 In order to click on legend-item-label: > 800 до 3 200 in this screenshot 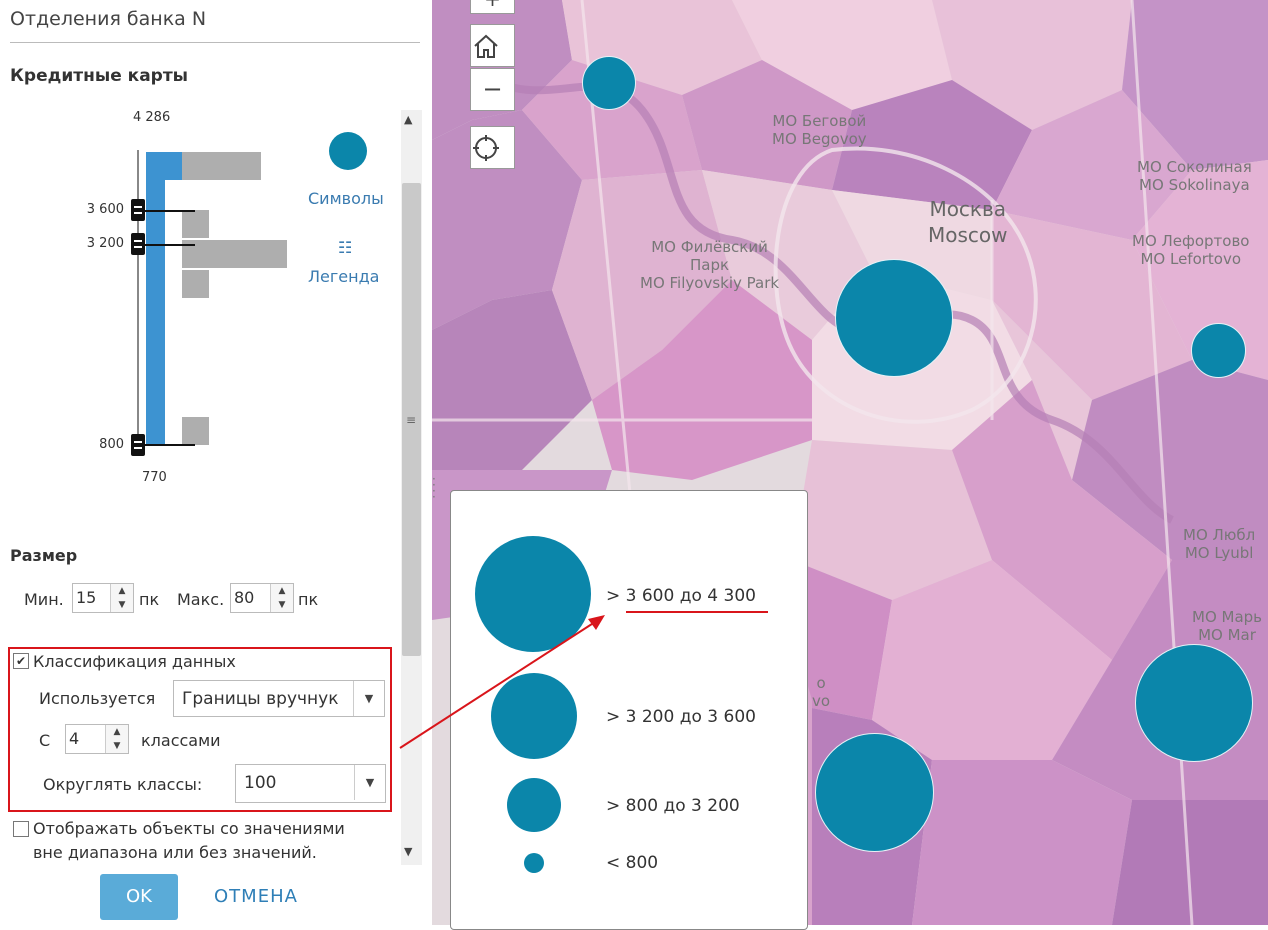, I will do `click(673, 806)`.